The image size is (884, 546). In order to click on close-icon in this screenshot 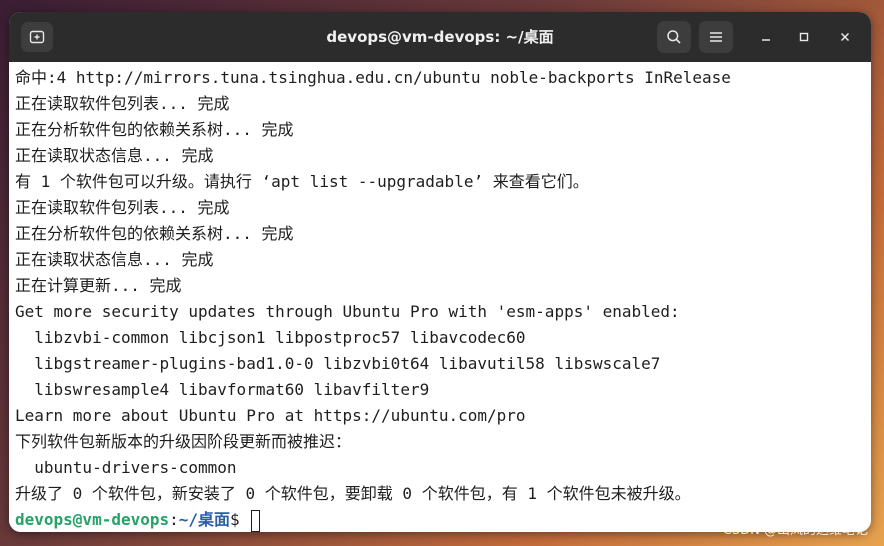, I will do `click(845, 37)`.